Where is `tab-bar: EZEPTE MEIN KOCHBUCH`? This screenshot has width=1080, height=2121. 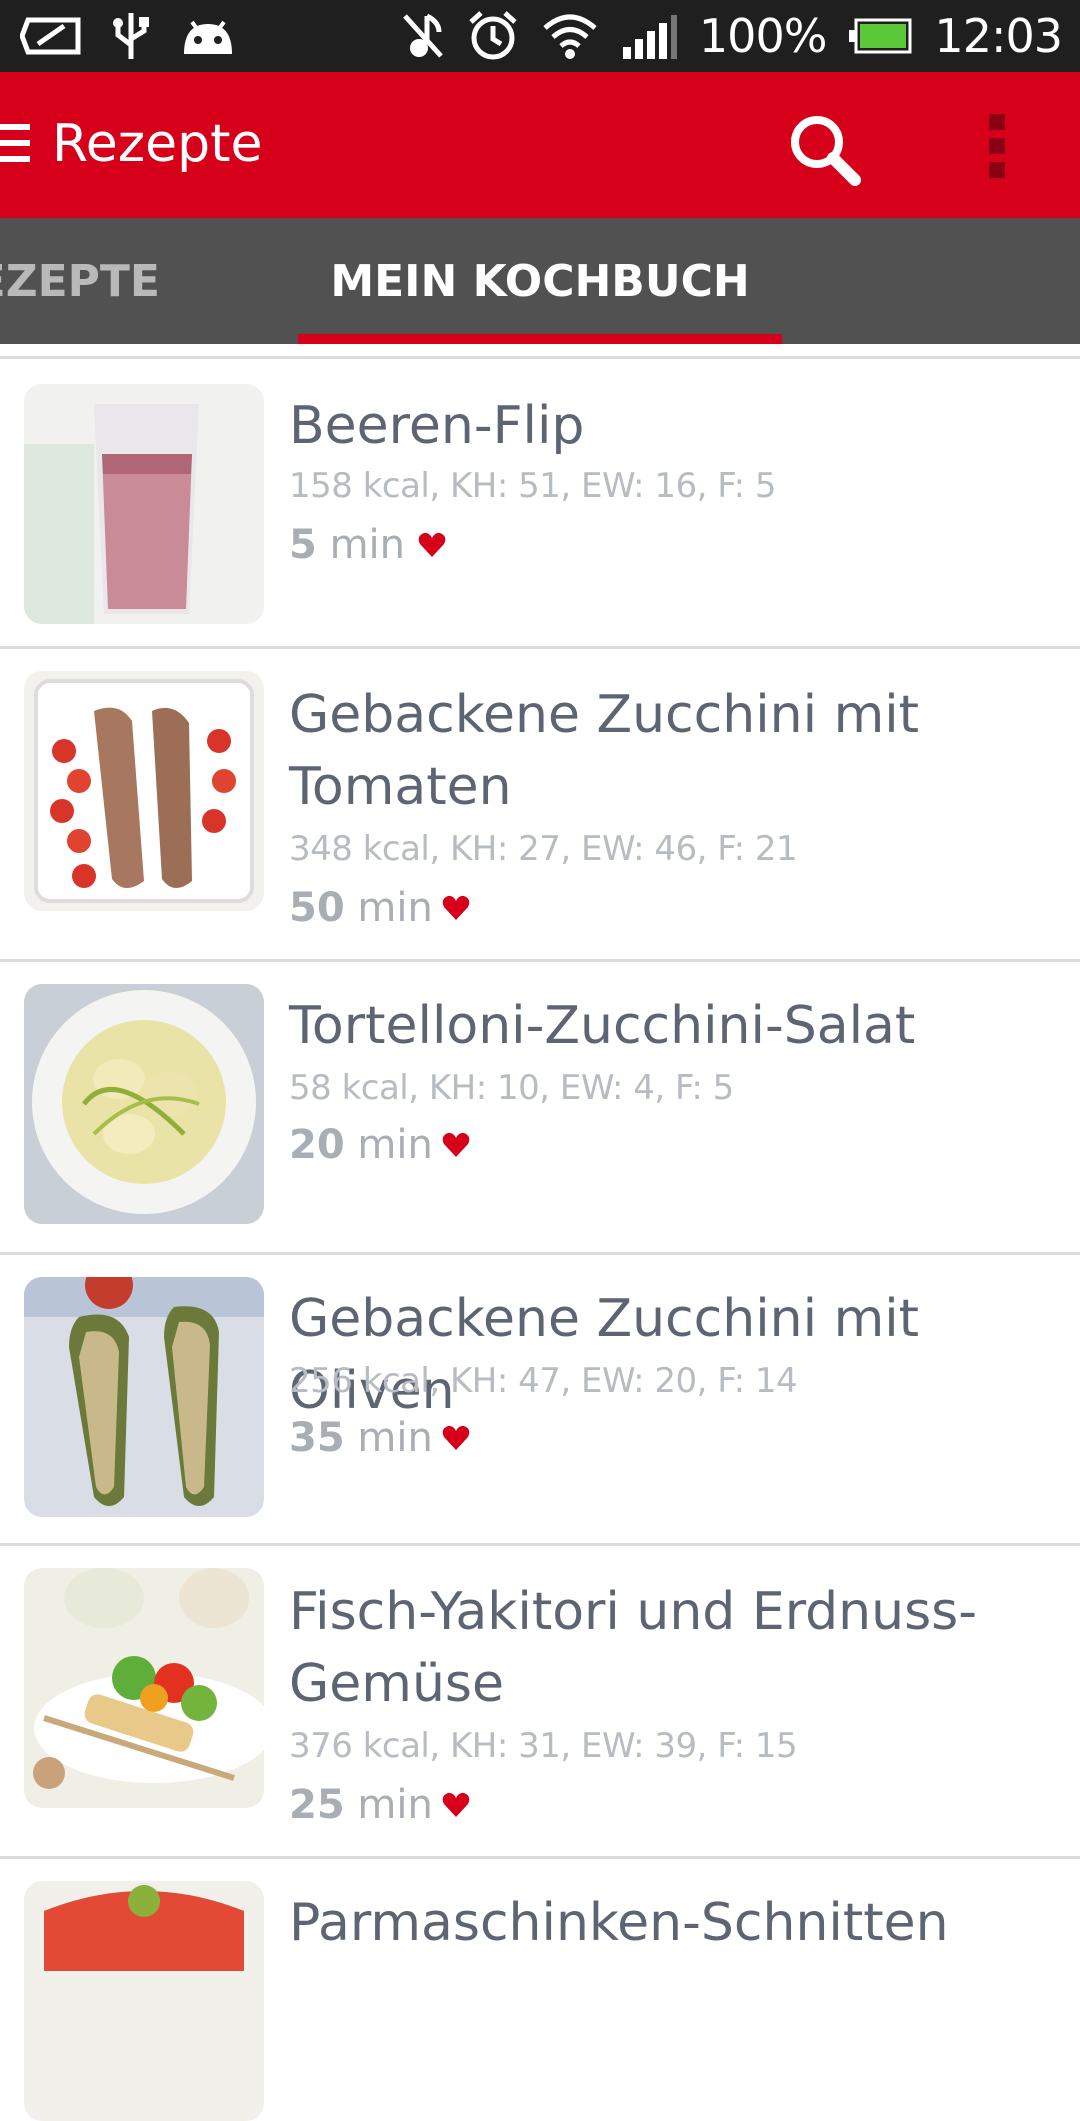 tab-bar: EZEPTE MEIN KOCHBUCH is located at coordinates (540, 281).